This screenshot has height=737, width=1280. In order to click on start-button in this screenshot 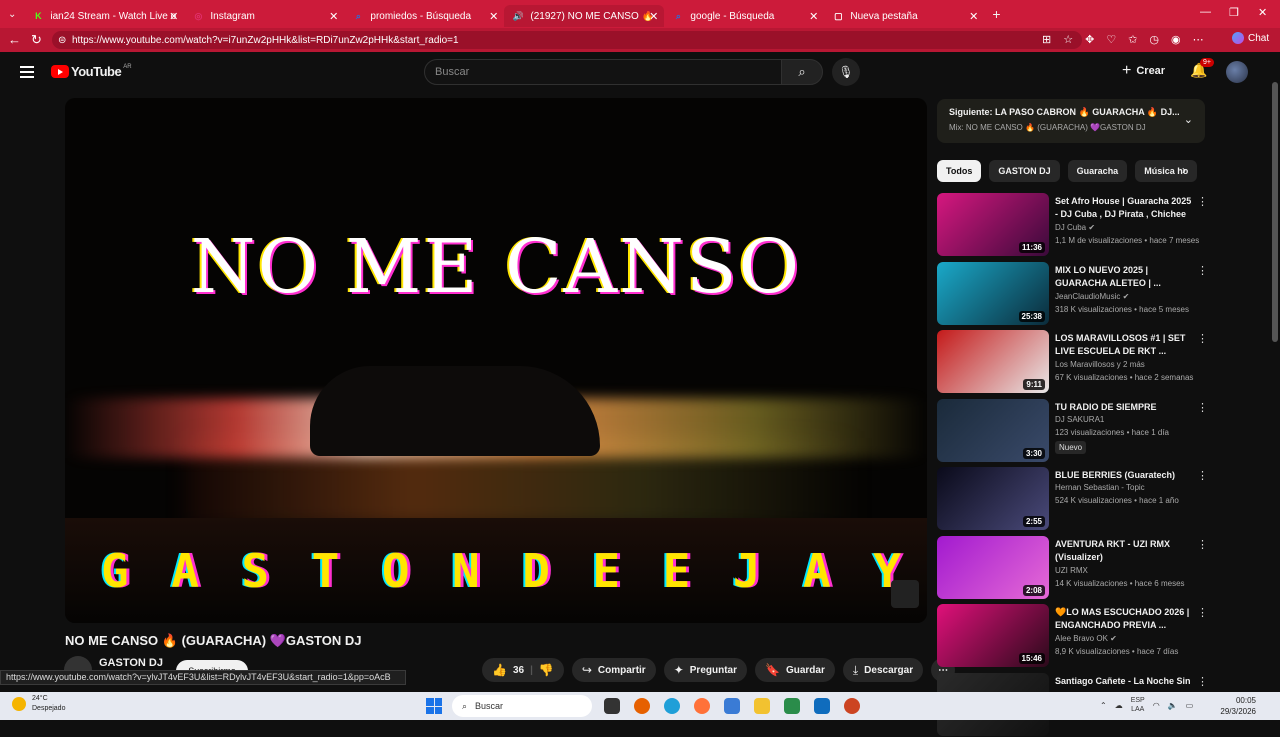, I will do `click(434, 706)`.